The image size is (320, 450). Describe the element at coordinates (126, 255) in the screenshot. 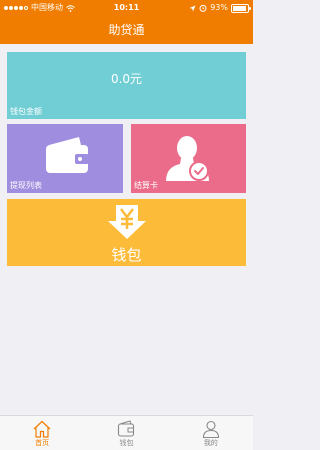

I see `wallet-label: 钱包` at that location.